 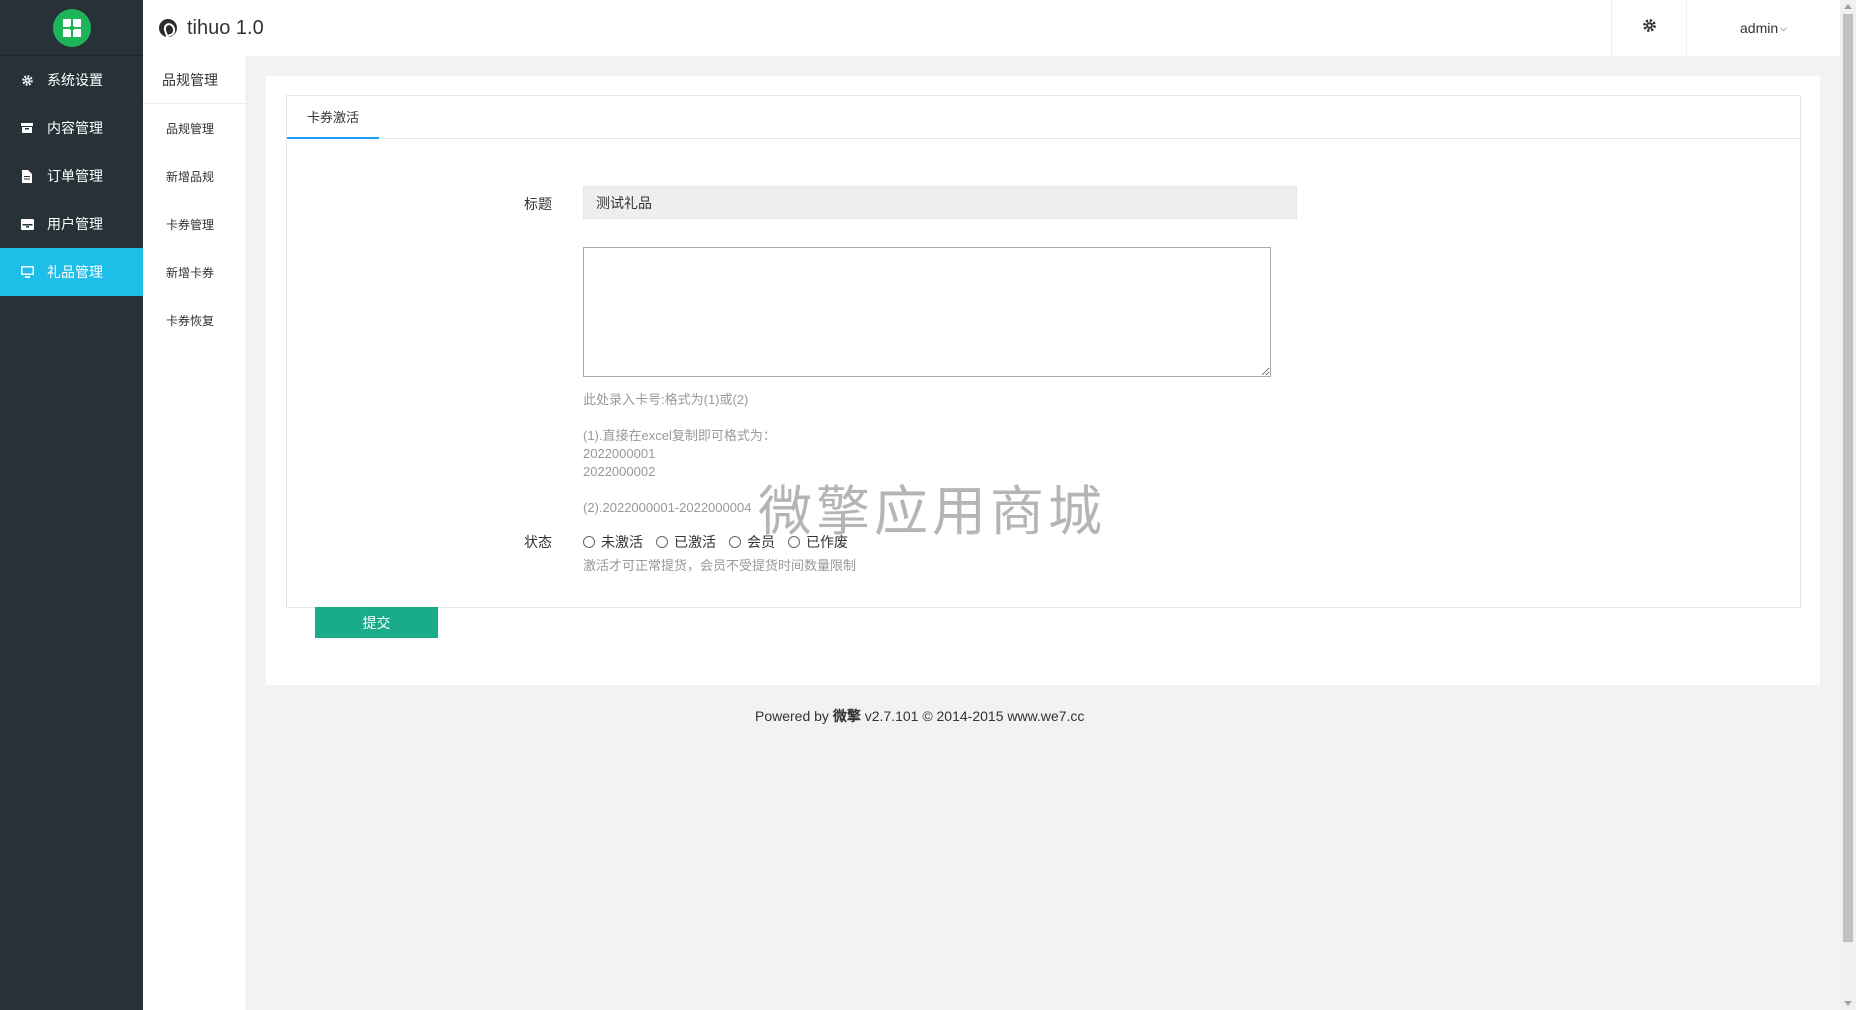 I want to click on logo-area, so click(x=71, y=28).